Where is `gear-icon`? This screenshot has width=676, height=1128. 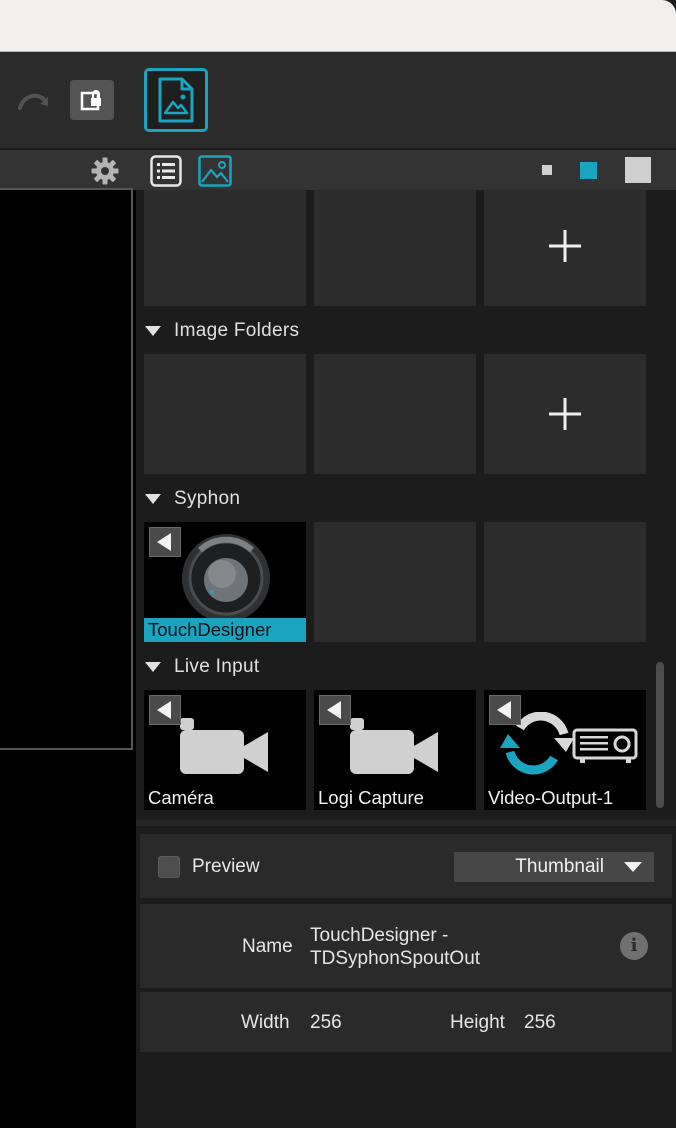
gear-icon is located at coordinates (105, 171).